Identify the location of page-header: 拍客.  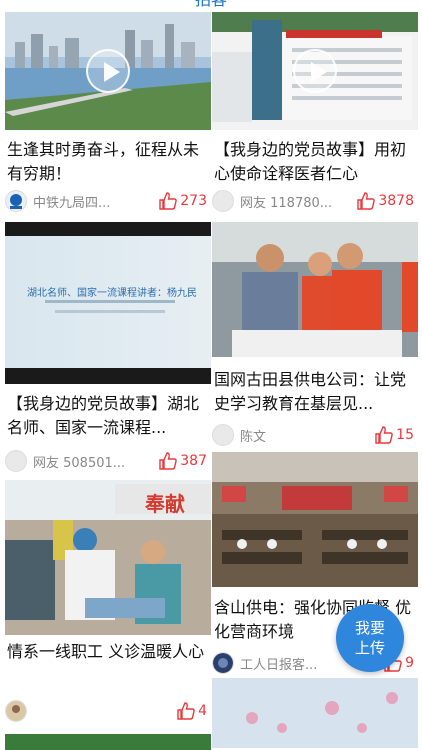
(211, 6).